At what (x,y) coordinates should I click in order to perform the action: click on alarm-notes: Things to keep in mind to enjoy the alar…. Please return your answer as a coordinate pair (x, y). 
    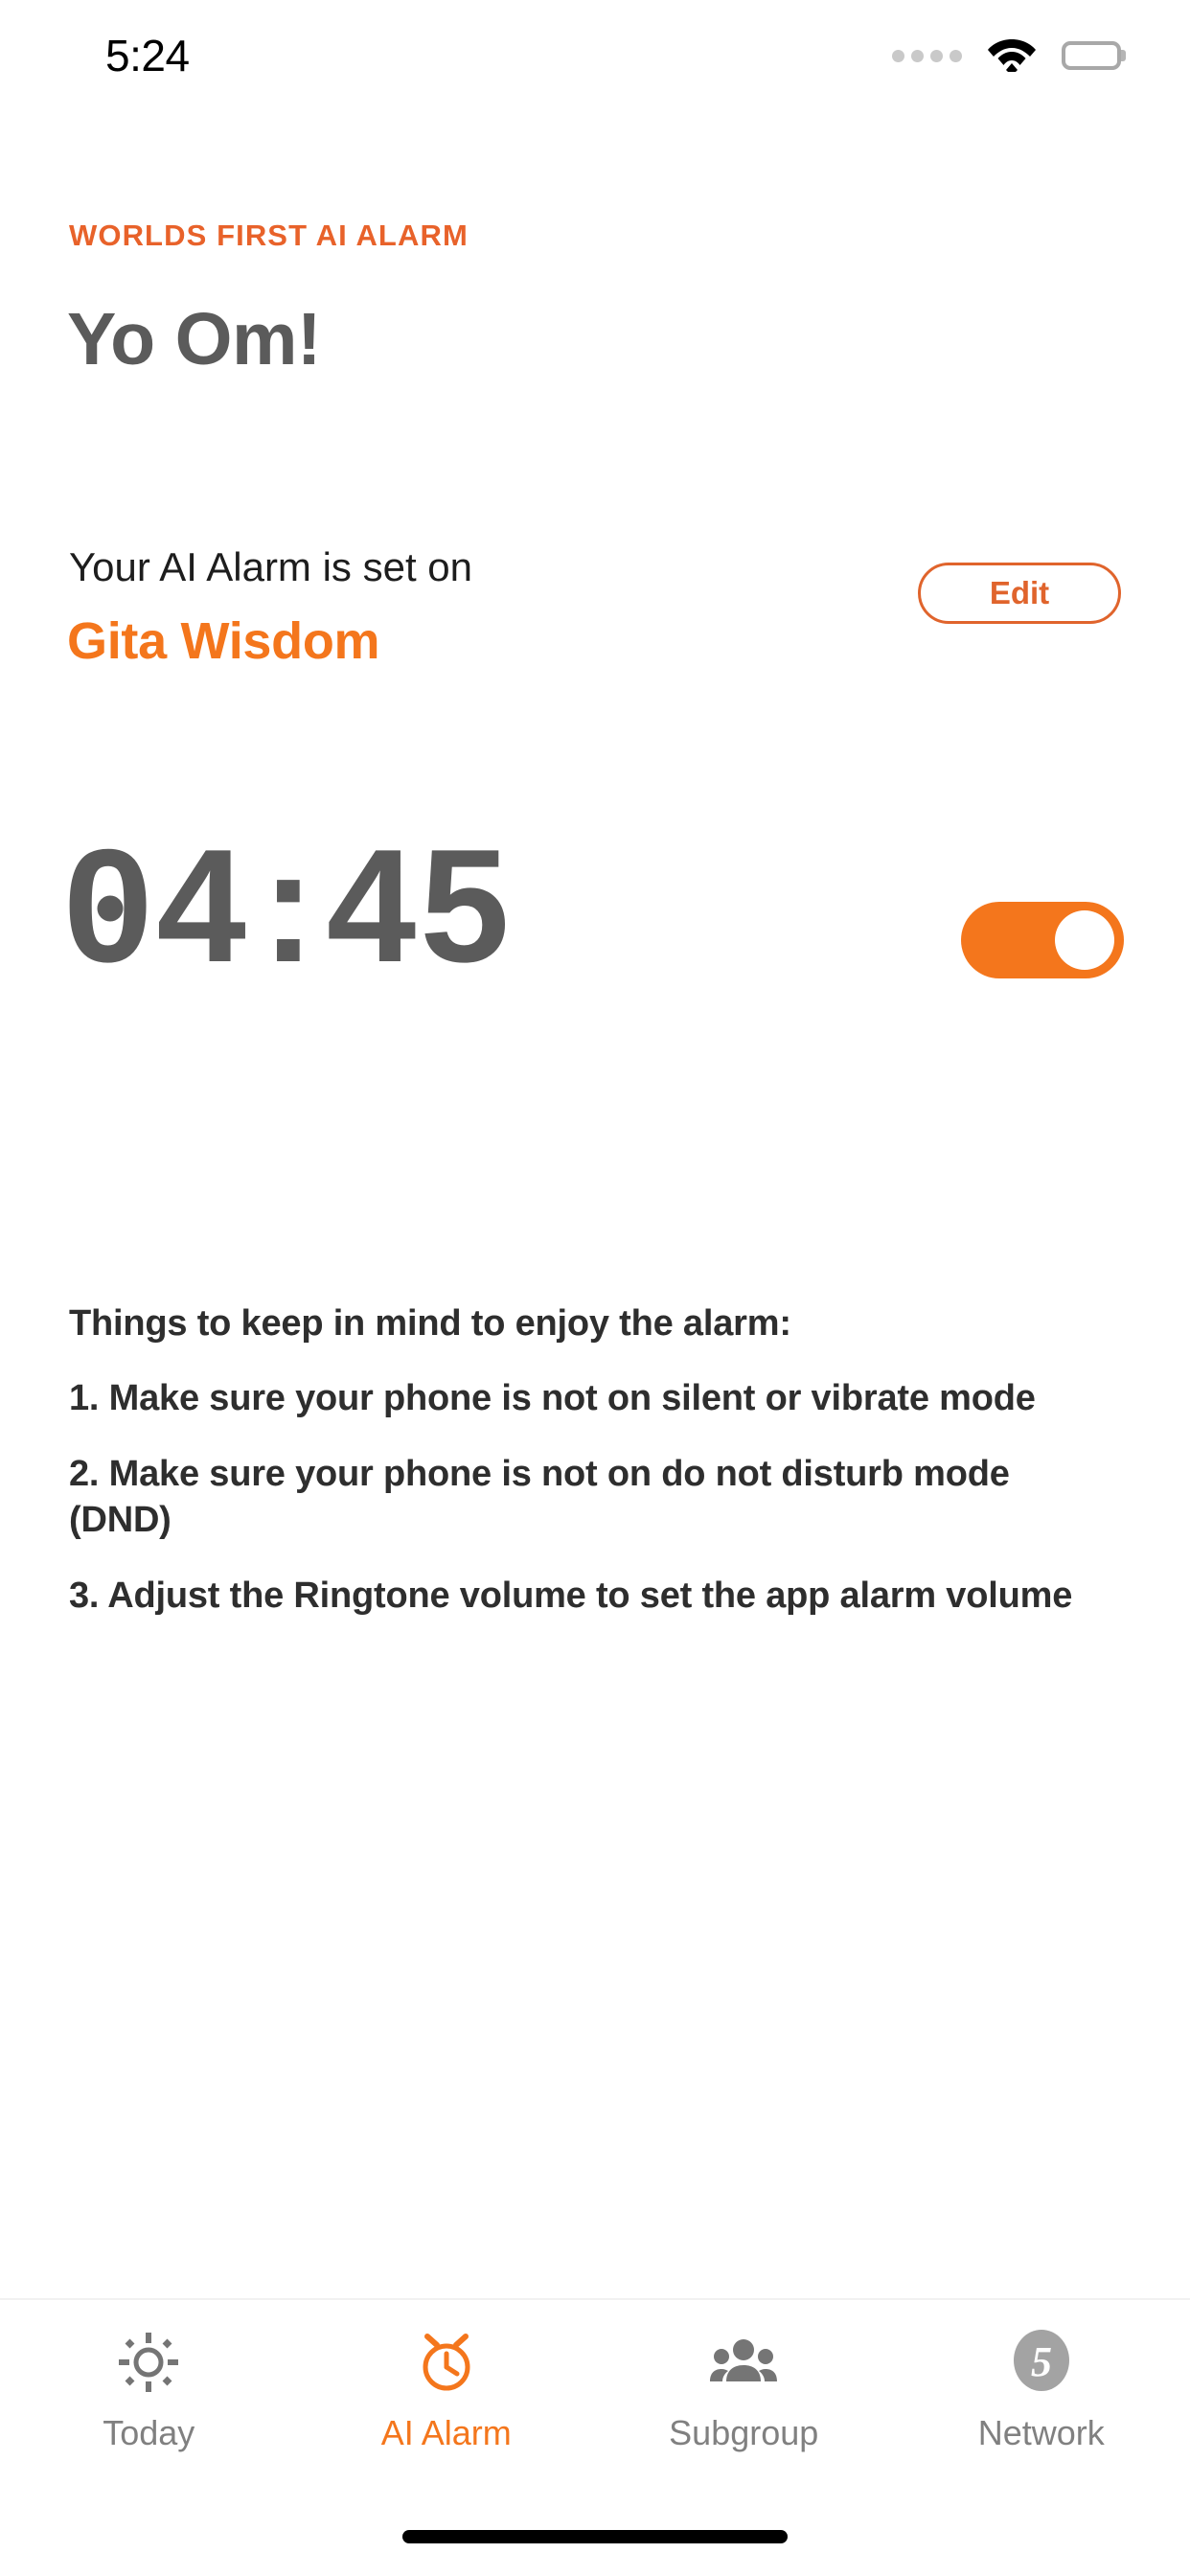
    Looking at the image, I should click on (591, 1475).